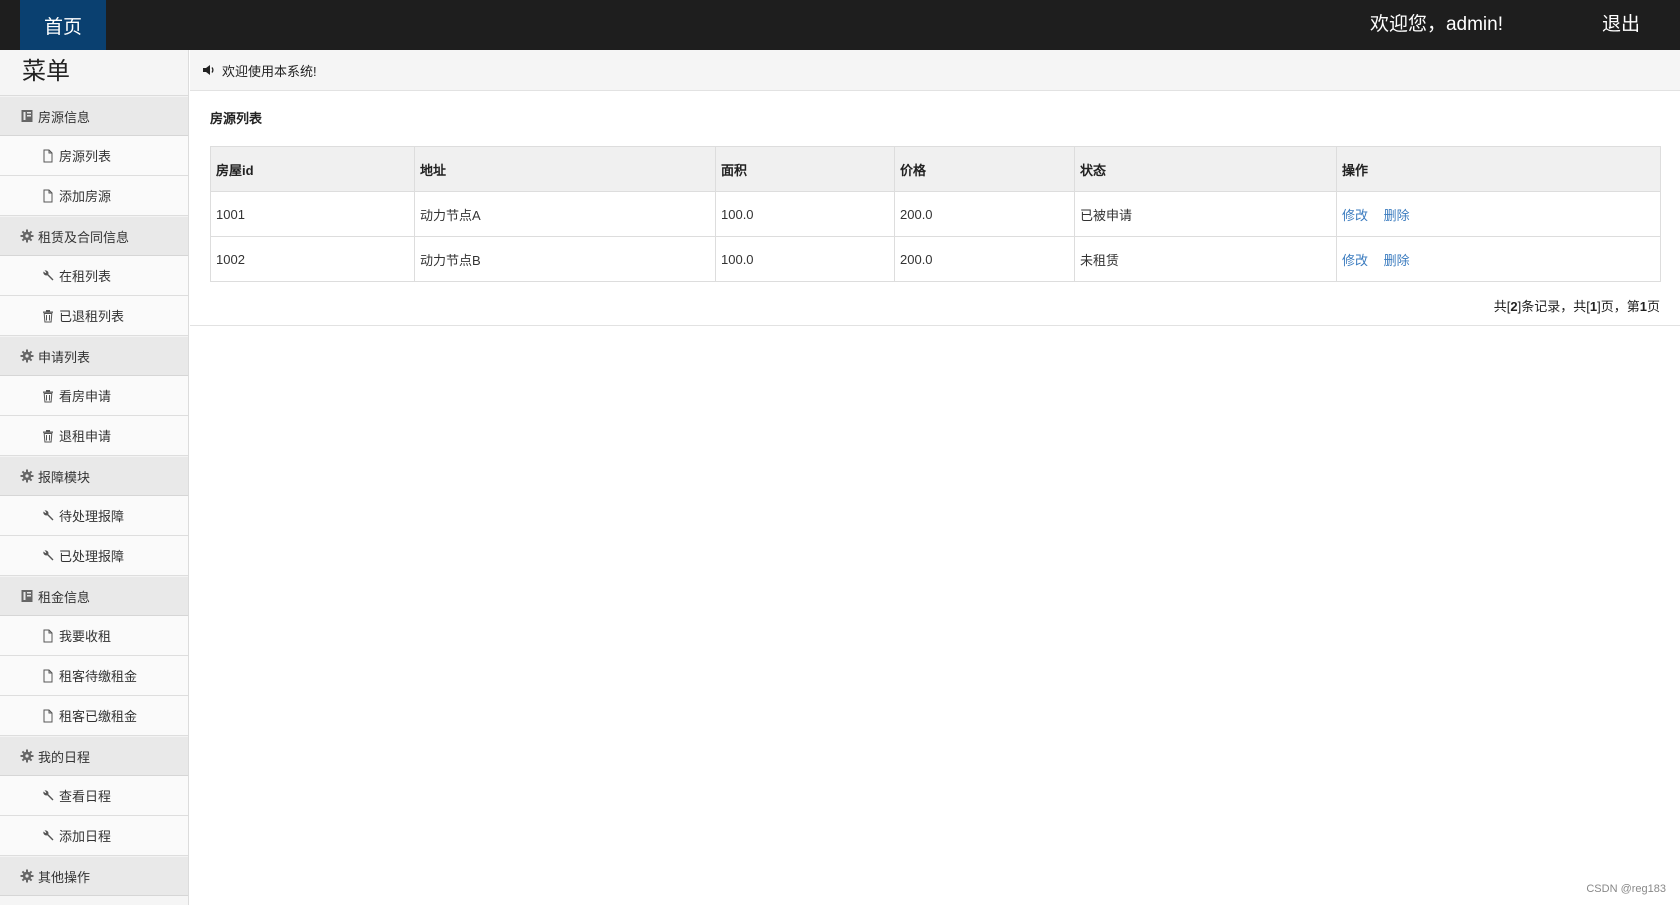 Image resolution: width=1680 pixels, height=905 pixels. What do you see at coordinates (1626, 889) in the screenshot?
I see `watermark: CSDN @reg183` at bounding box center [1626, 889].